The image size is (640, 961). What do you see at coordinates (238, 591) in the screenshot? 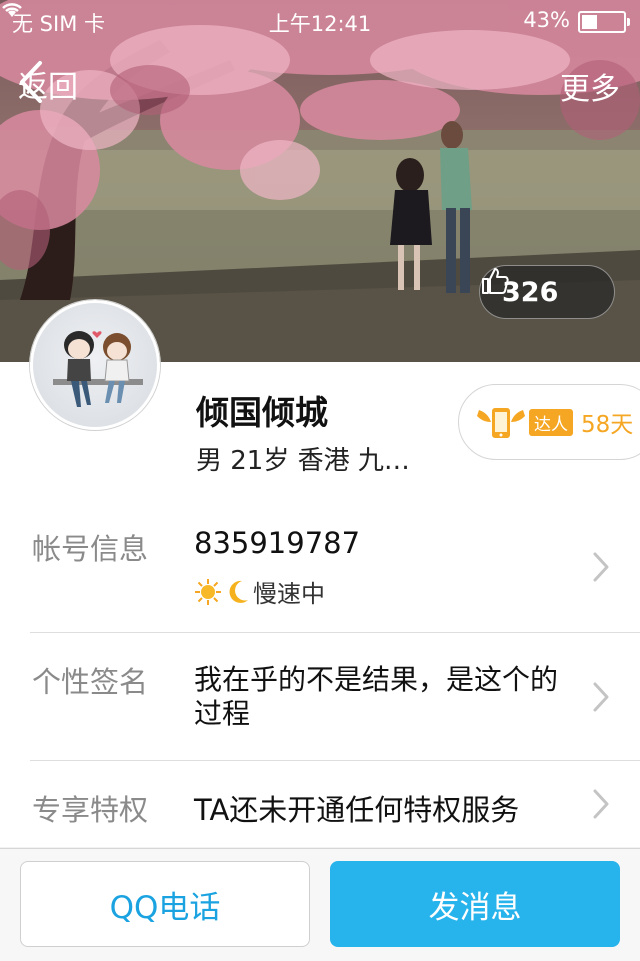
I see `moon-icon` at bounding box center [238, 591].